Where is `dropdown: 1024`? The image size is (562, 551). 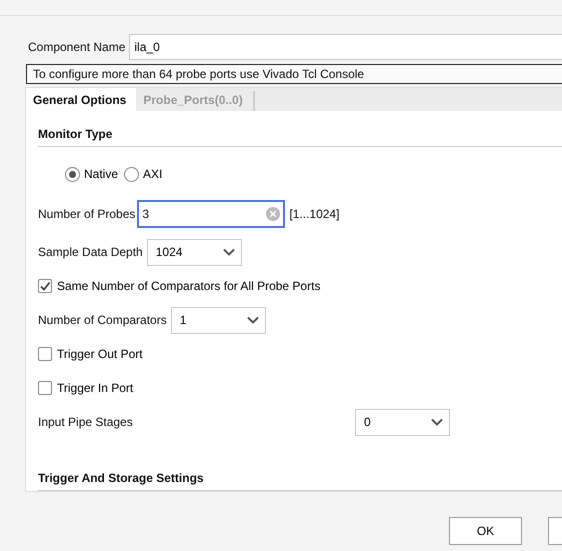 dropdown: 1024 is located at coordinates (194, 252).